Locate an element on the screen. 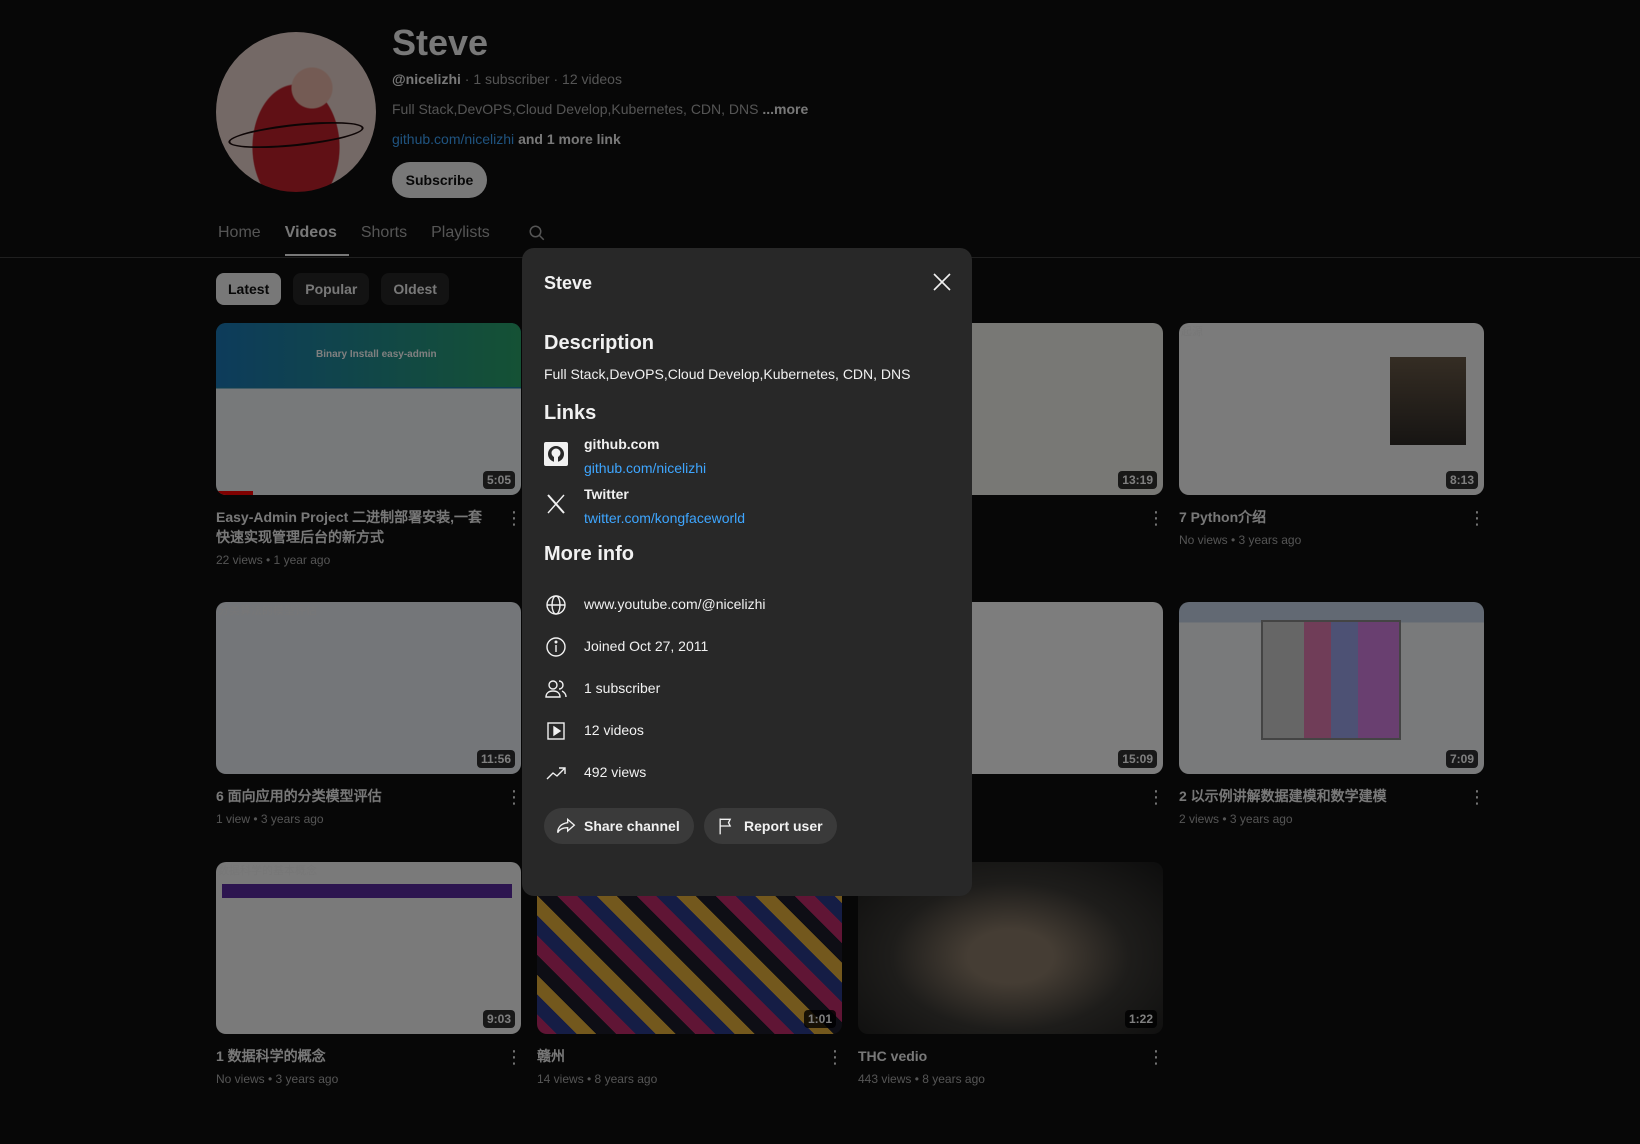  trending-icon is located at coordinates (556, 773).